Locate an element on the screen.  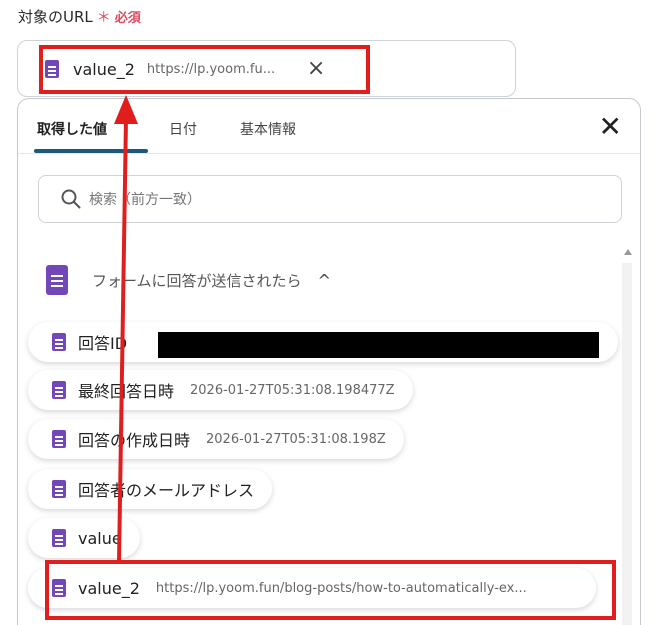
scroll-up-icon is located at coordinates (628, 252).